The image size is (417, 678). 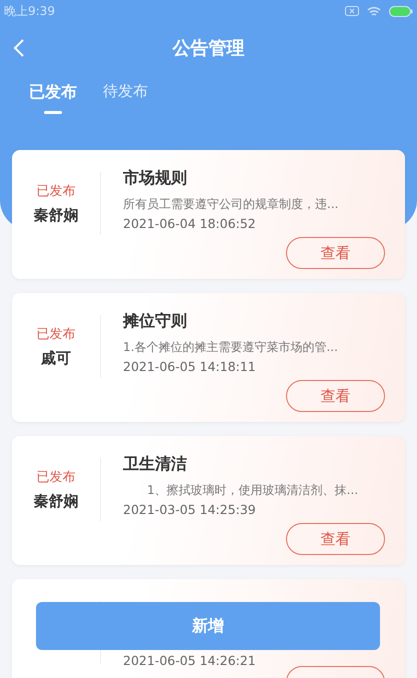 What do you see at coordinates (155, 321) in the screenshot?
I see `notice-title: 摊位守则` at bounding box center [155, 321].